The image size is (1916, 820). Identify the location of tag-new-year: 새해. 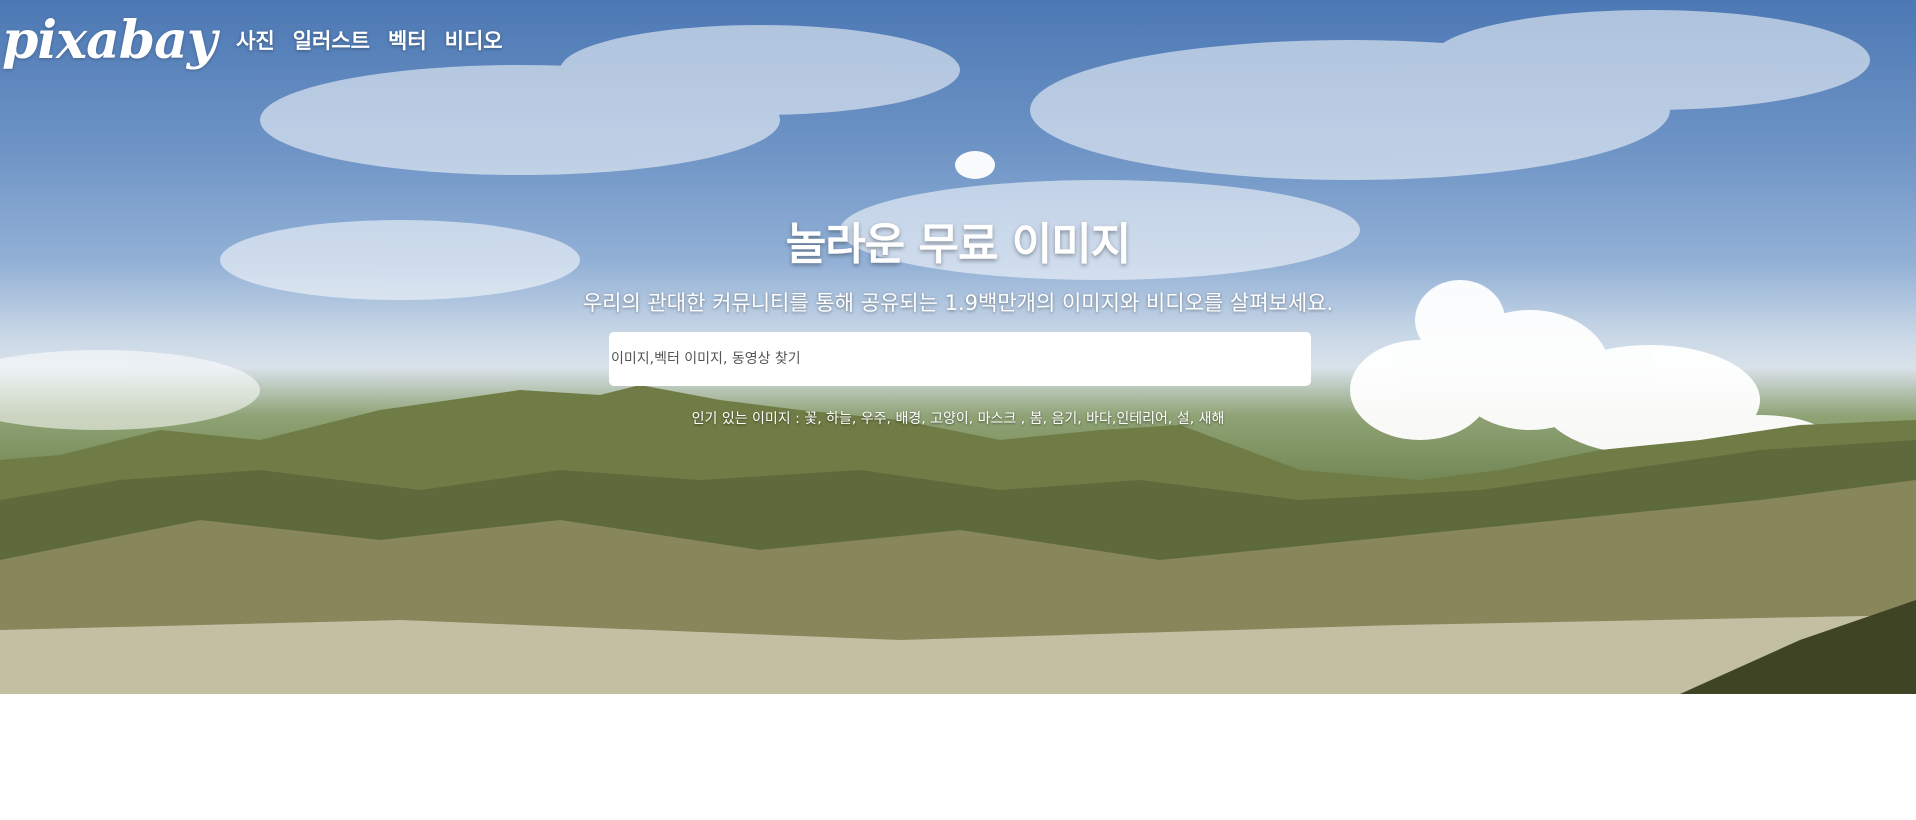
(1212, 419).